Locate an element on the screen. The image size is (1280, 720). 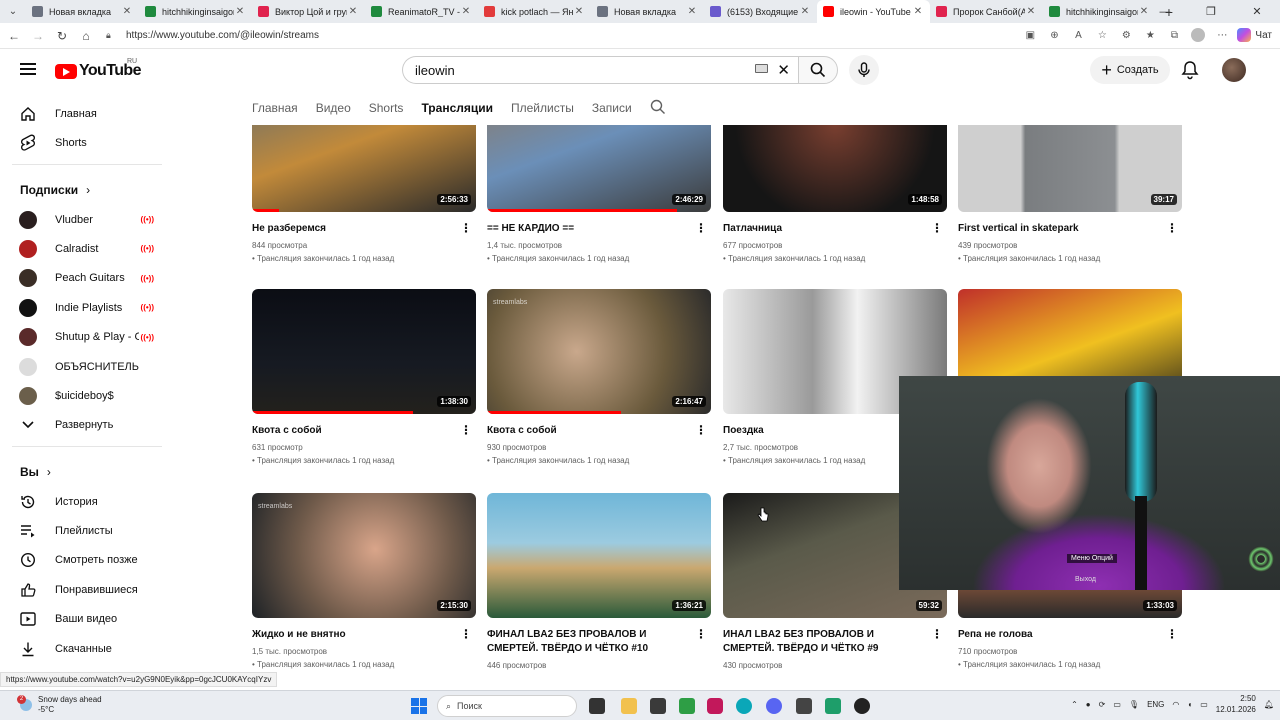
reload-icon: ↻ is located at coordinates (62, 36).